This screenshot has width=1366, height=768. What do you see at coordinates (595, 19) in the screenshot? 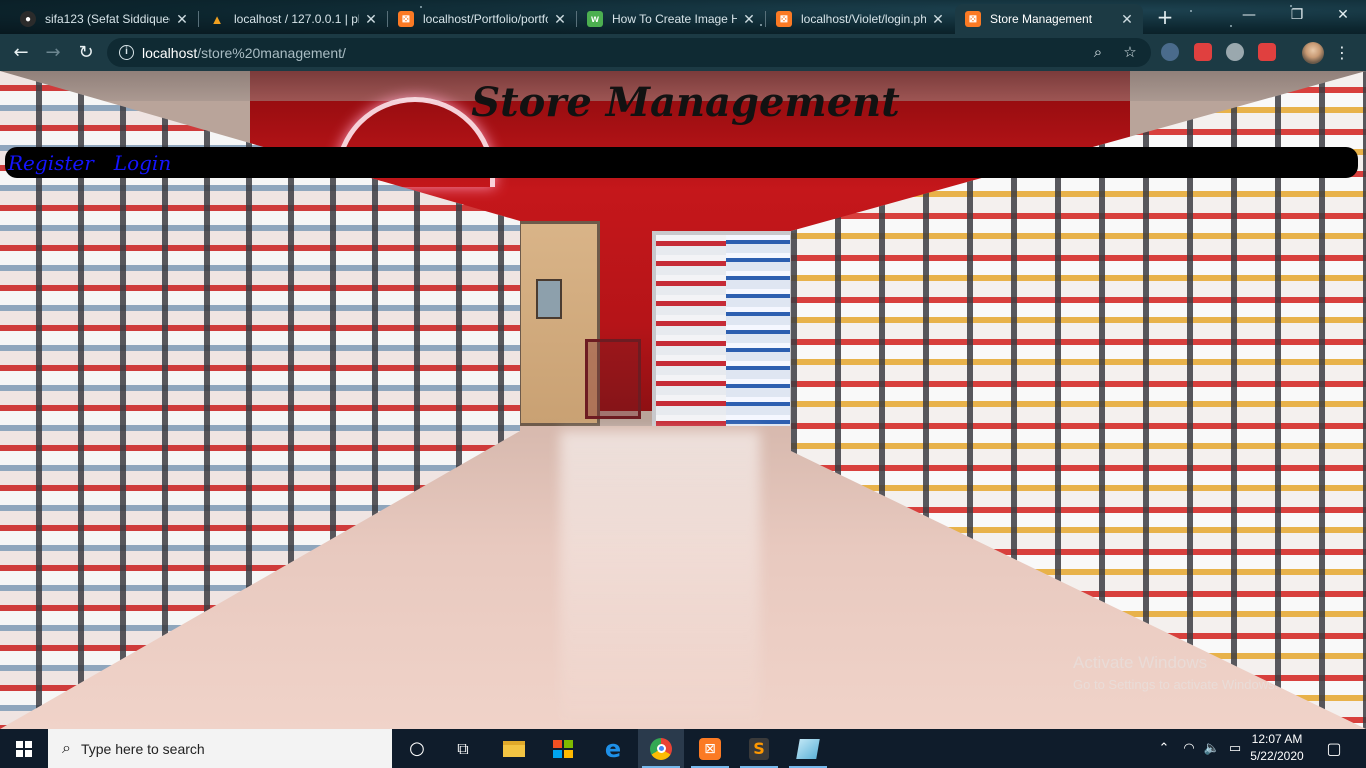
I see `w3schools-icon: w` at bounding box center [595, 19].